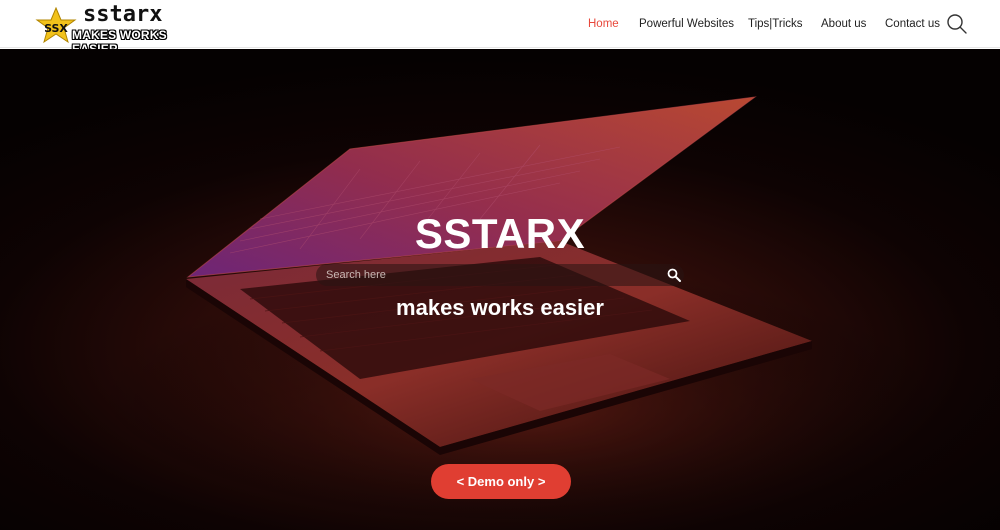 This screenshot has height=530, width=1000. What do you see at coordinates (500, 307) in the screenshot?
I see `hero-subtitle: makes works easier` at bounding box center [500, 307].